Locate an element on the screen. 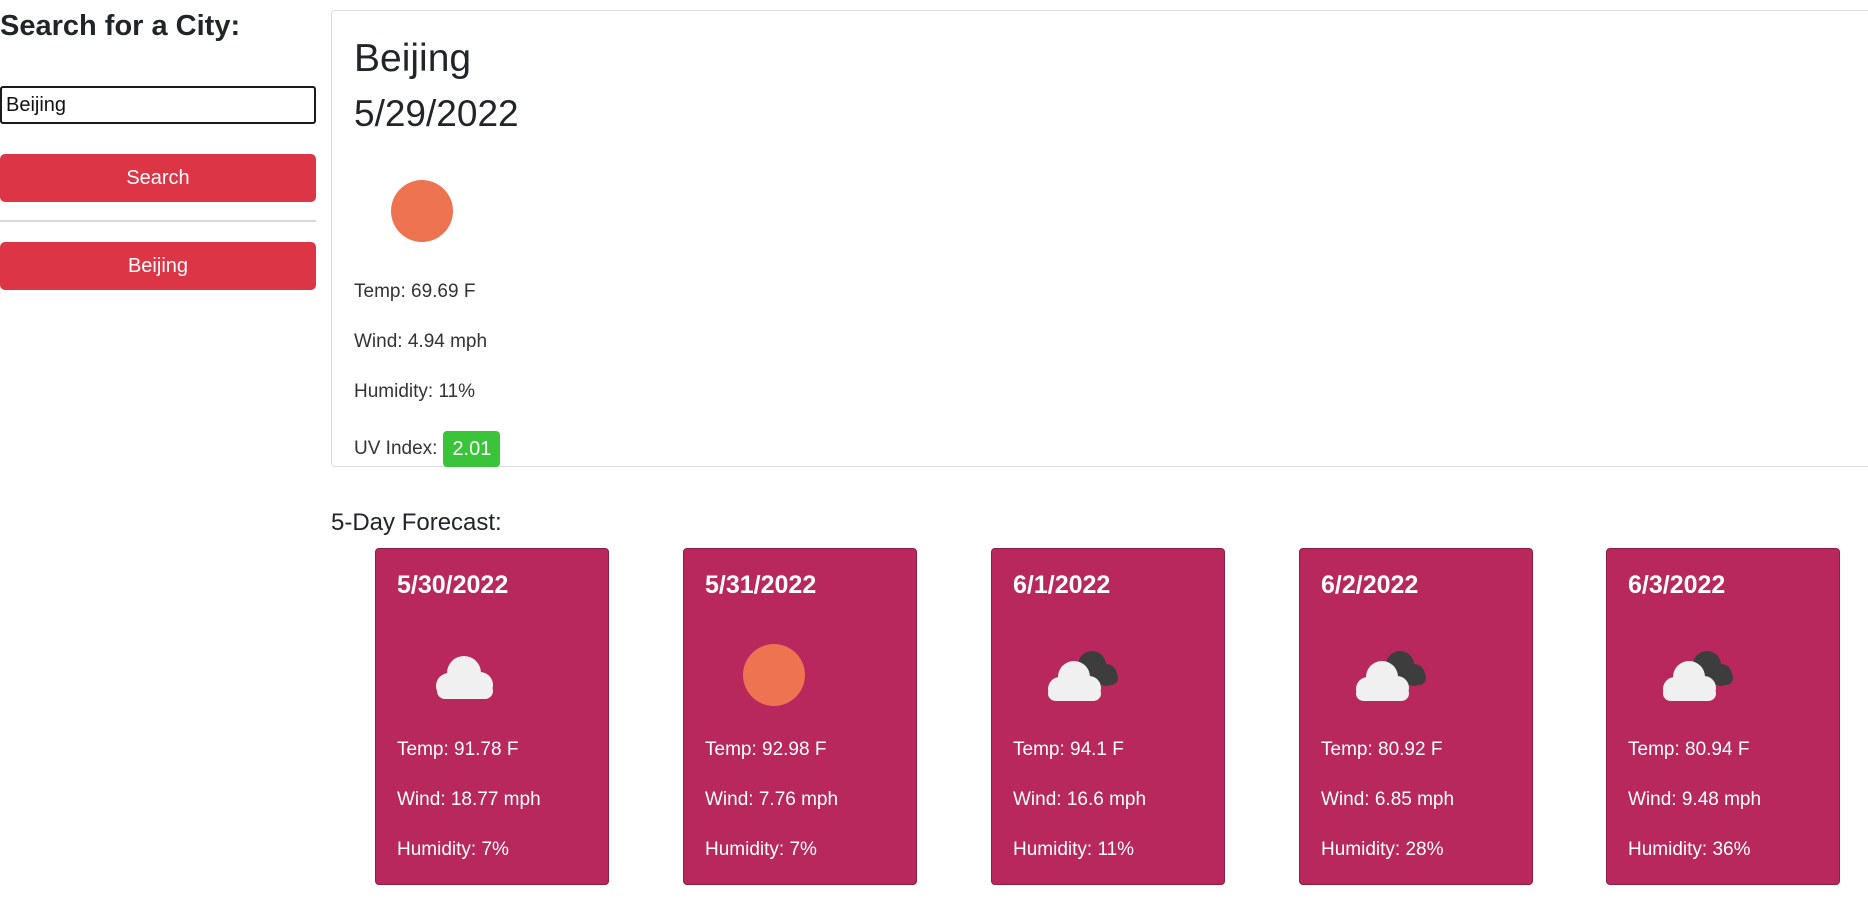  forecast-date: 6/1/2022 is located at coordinates (1062, 585).